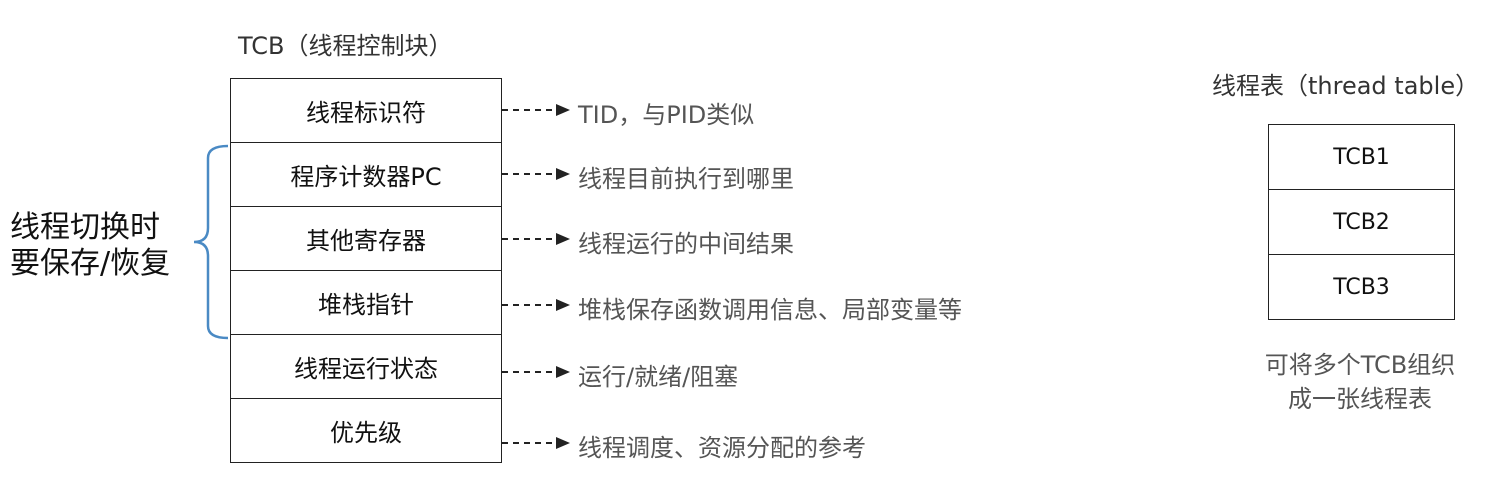  Describe the element at coordinates (366, 113) in the screenshot. I see `tcb-field-tid: 线程标识符` at that location.